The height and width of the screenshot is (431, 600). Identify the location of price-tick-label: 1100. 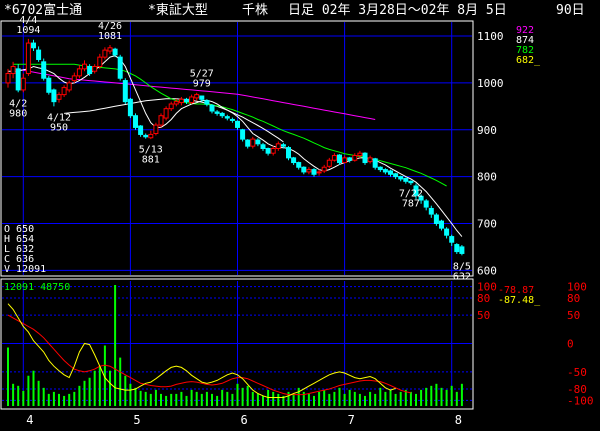
(490, 36).